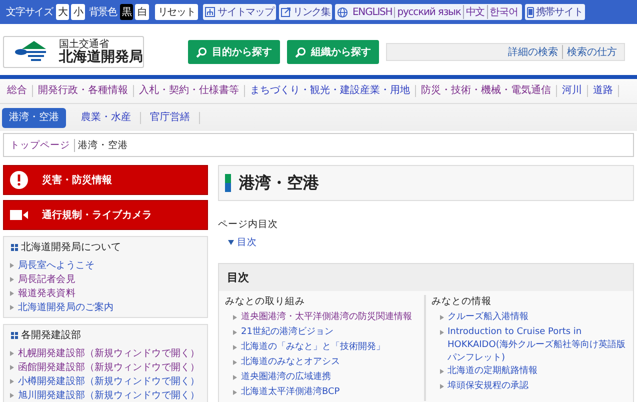 Image resolution: width=637 pixels, height=402 pixels. I want to click on toc-item-link: 21世紀の港湾ビジョン, so click(287, 332).